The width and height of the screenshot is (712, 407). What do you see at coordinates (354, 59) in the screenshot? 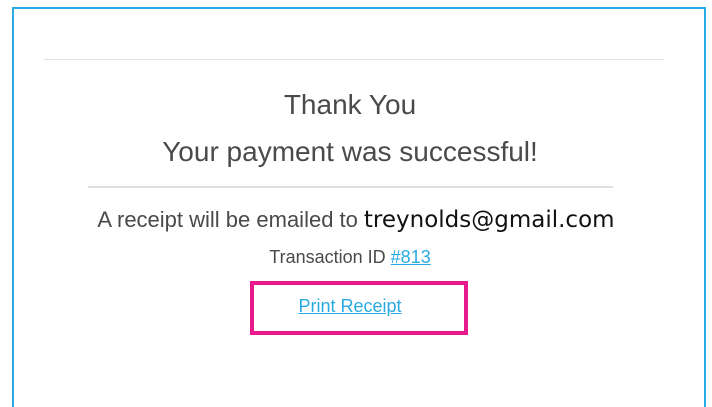
I see `top-divider` at bounding box center [354, 59].